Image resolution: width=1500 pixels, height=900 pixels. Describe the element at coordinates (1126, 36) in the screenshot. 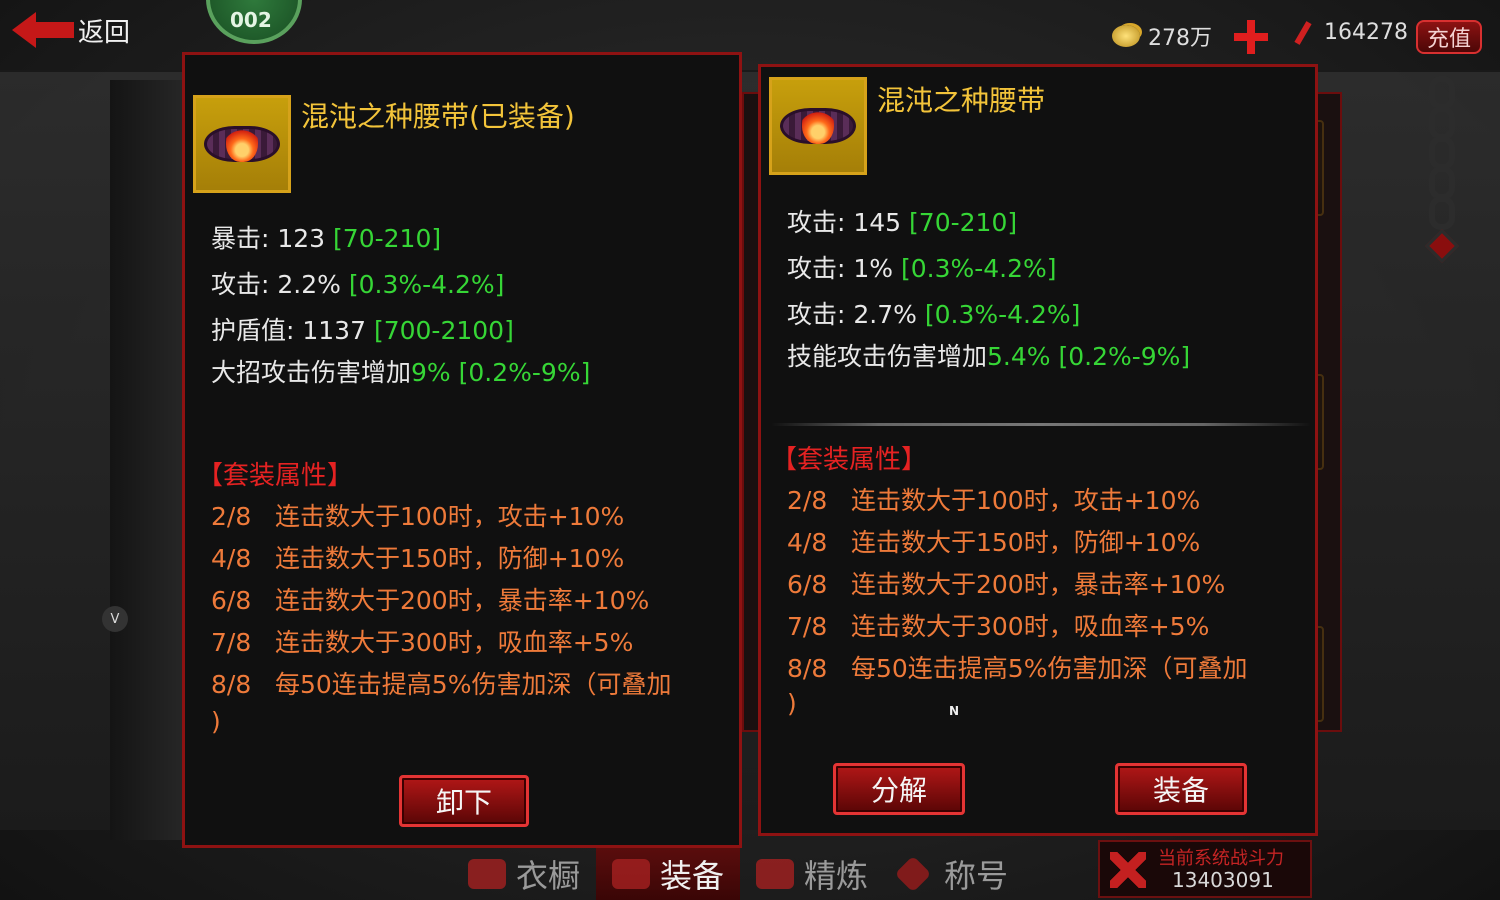

I see `coin-icon` at that location.